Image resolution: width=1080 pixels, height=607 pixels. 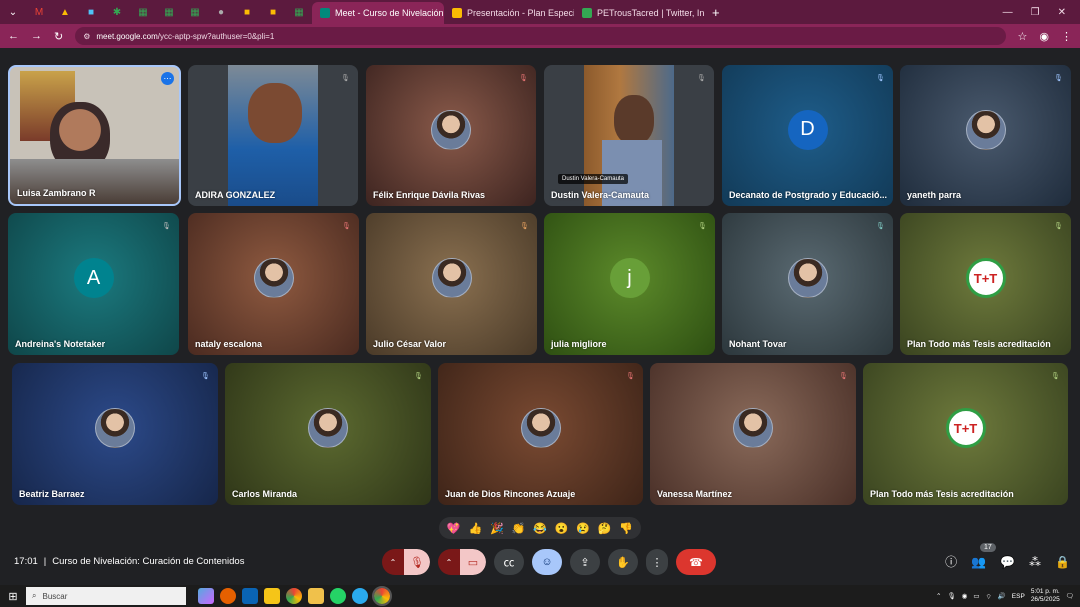 I want to click on mic-off-button: 🎙, so click(x=417, y=562).